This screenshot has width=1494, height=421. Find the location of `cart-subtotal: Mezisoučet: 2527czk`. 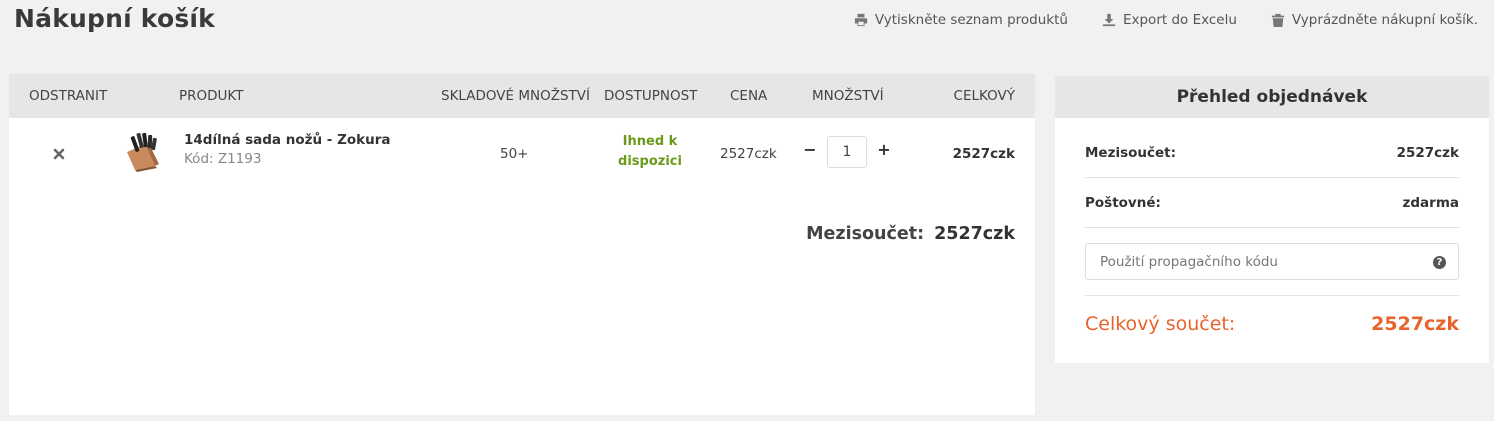

cart-subtotal: Mezisoučet: 2527czk is located at coordinates (910, 234).